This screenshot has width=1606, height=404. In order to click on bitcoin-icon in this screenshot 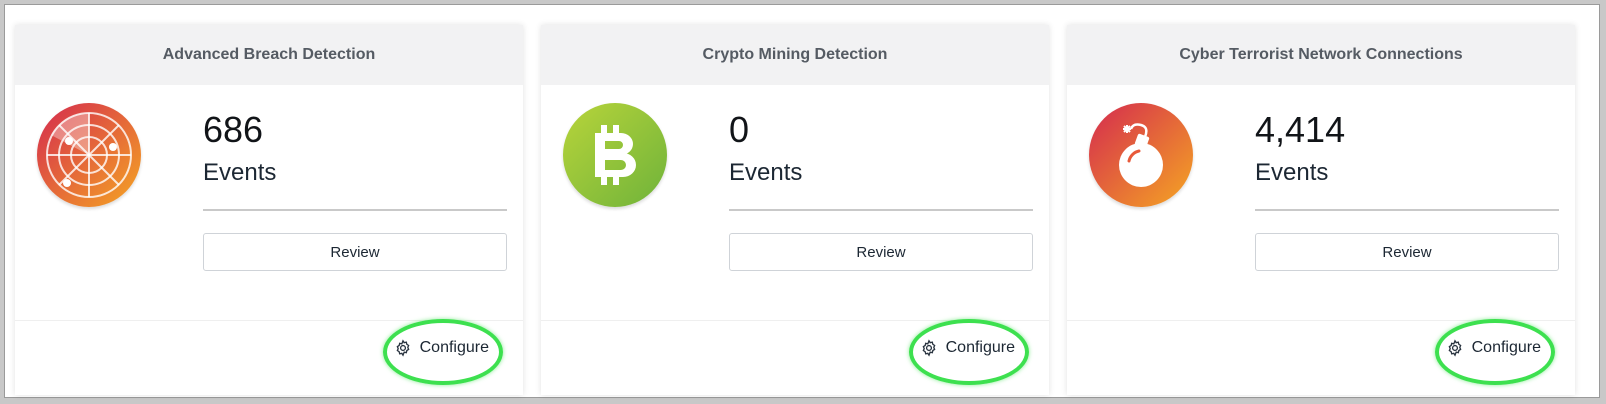, I will do `click(615, 155)`.